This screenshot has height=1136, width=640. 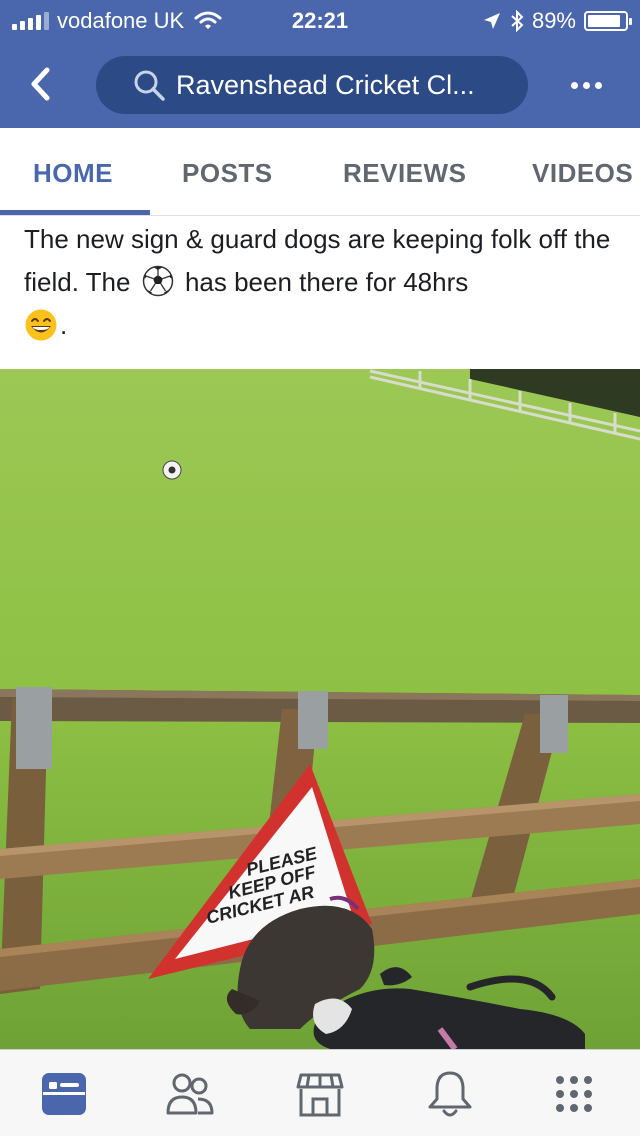 What do you see at coordinates (517, 21) in the screenshot?
I see `bluetooth-icon` at bounding box center [517, 21].